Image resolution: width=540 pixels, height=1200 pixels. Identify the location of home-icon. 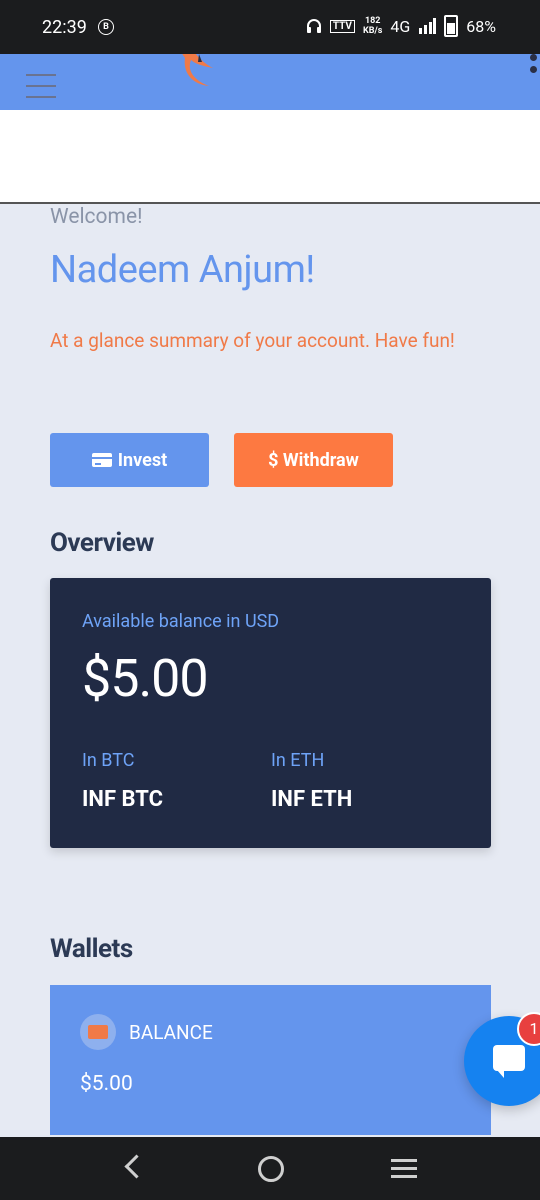
(271, 1169).